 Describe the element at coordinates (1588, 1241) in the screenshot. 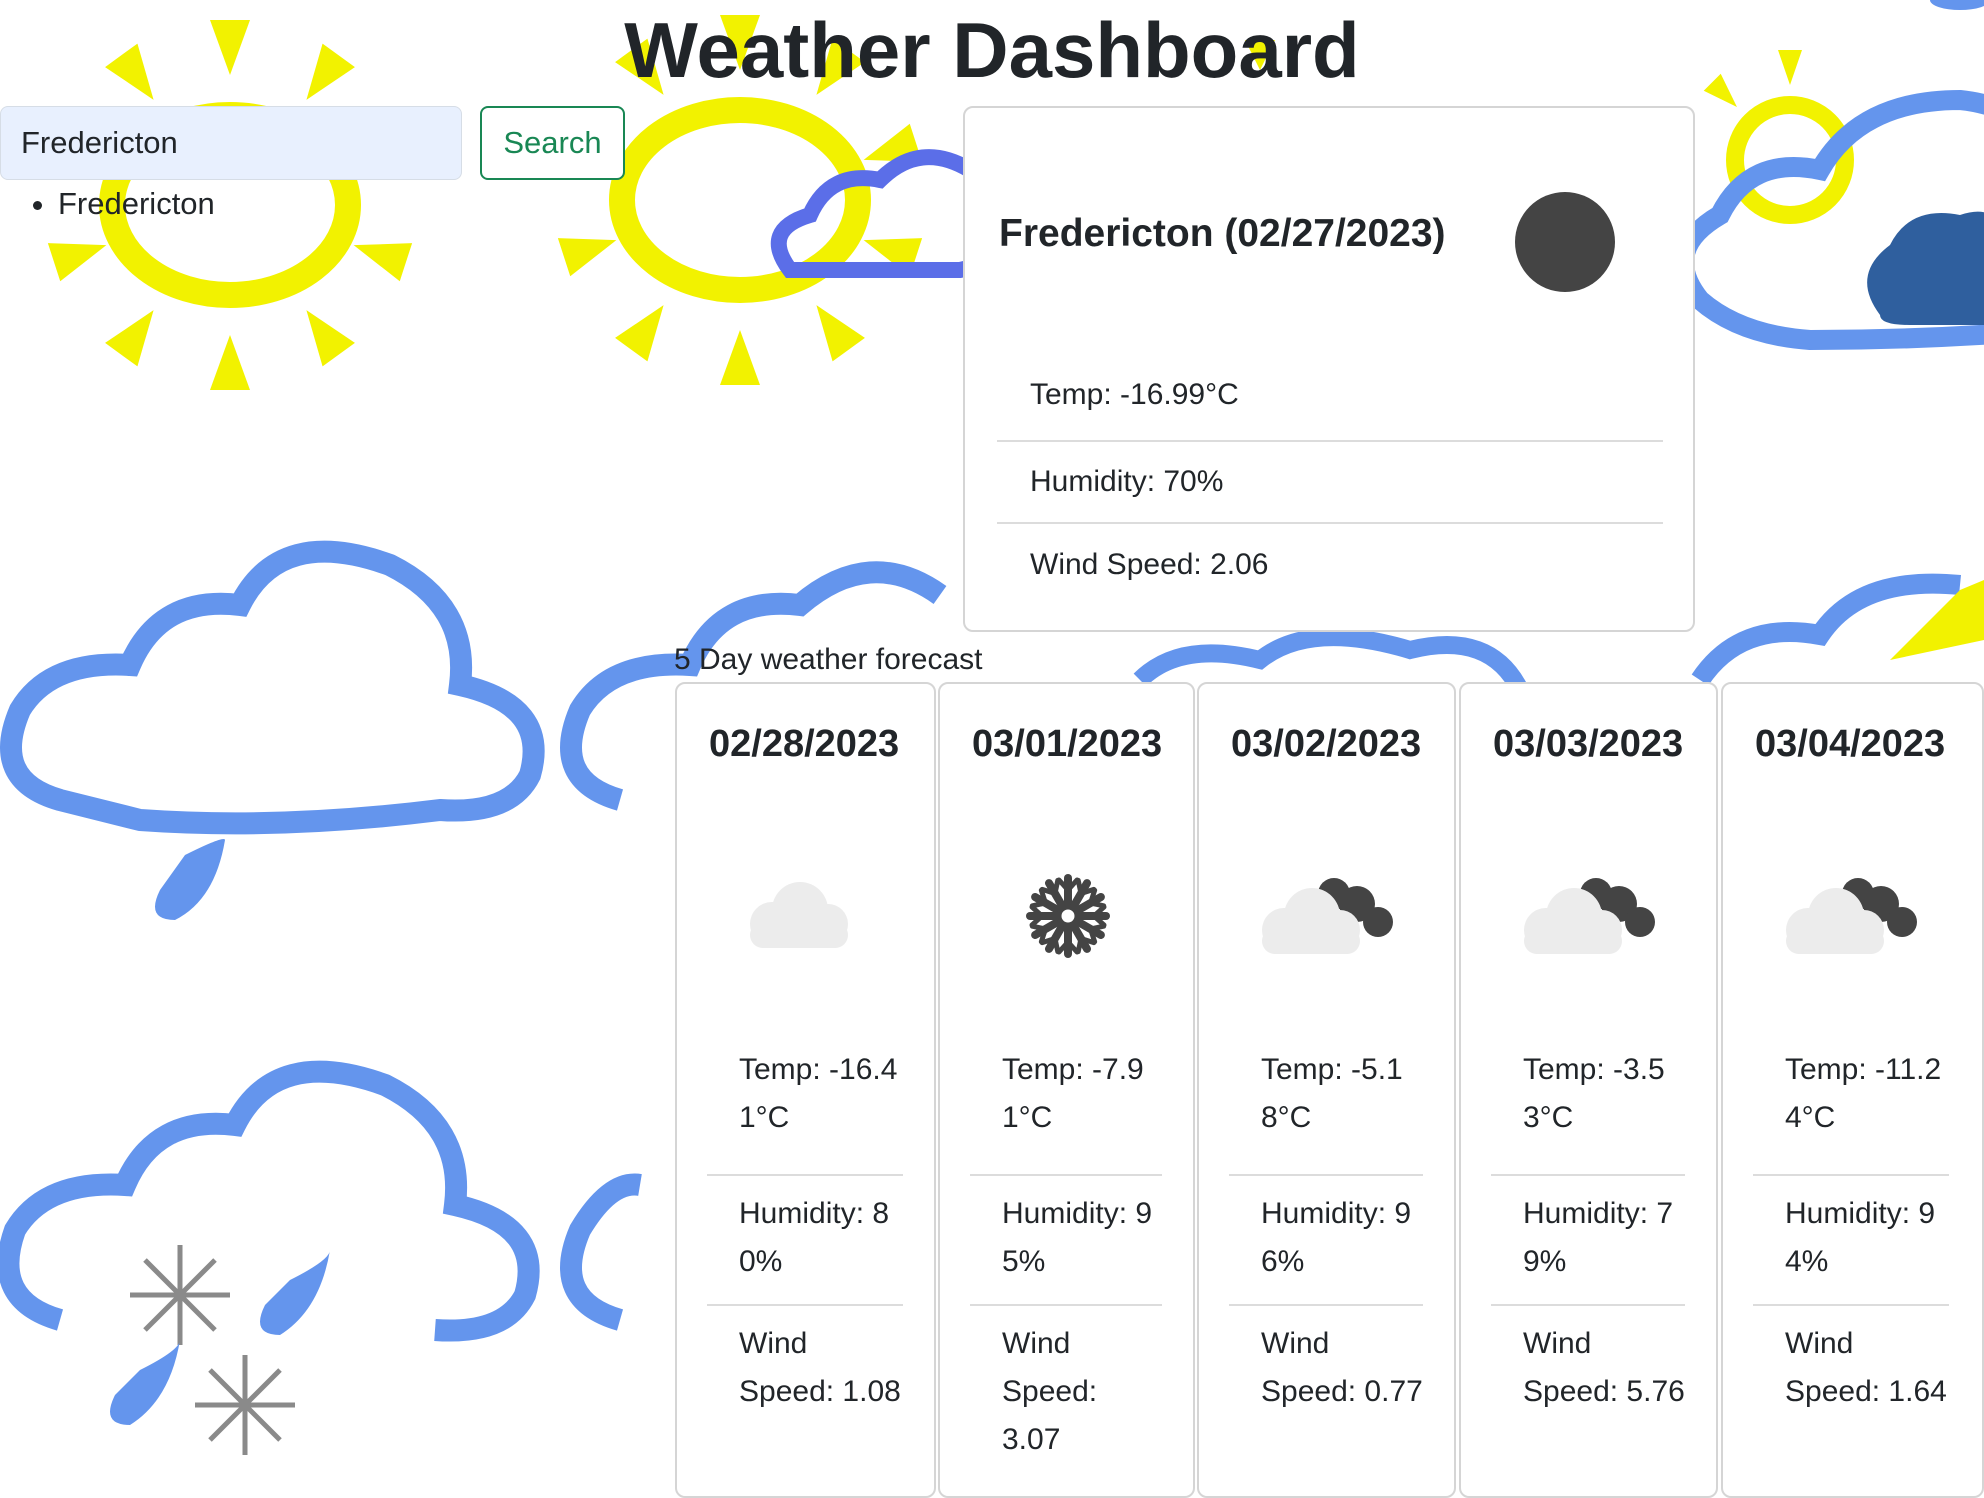

I see `forecast-humidity: Humidity: 79%` at that location.